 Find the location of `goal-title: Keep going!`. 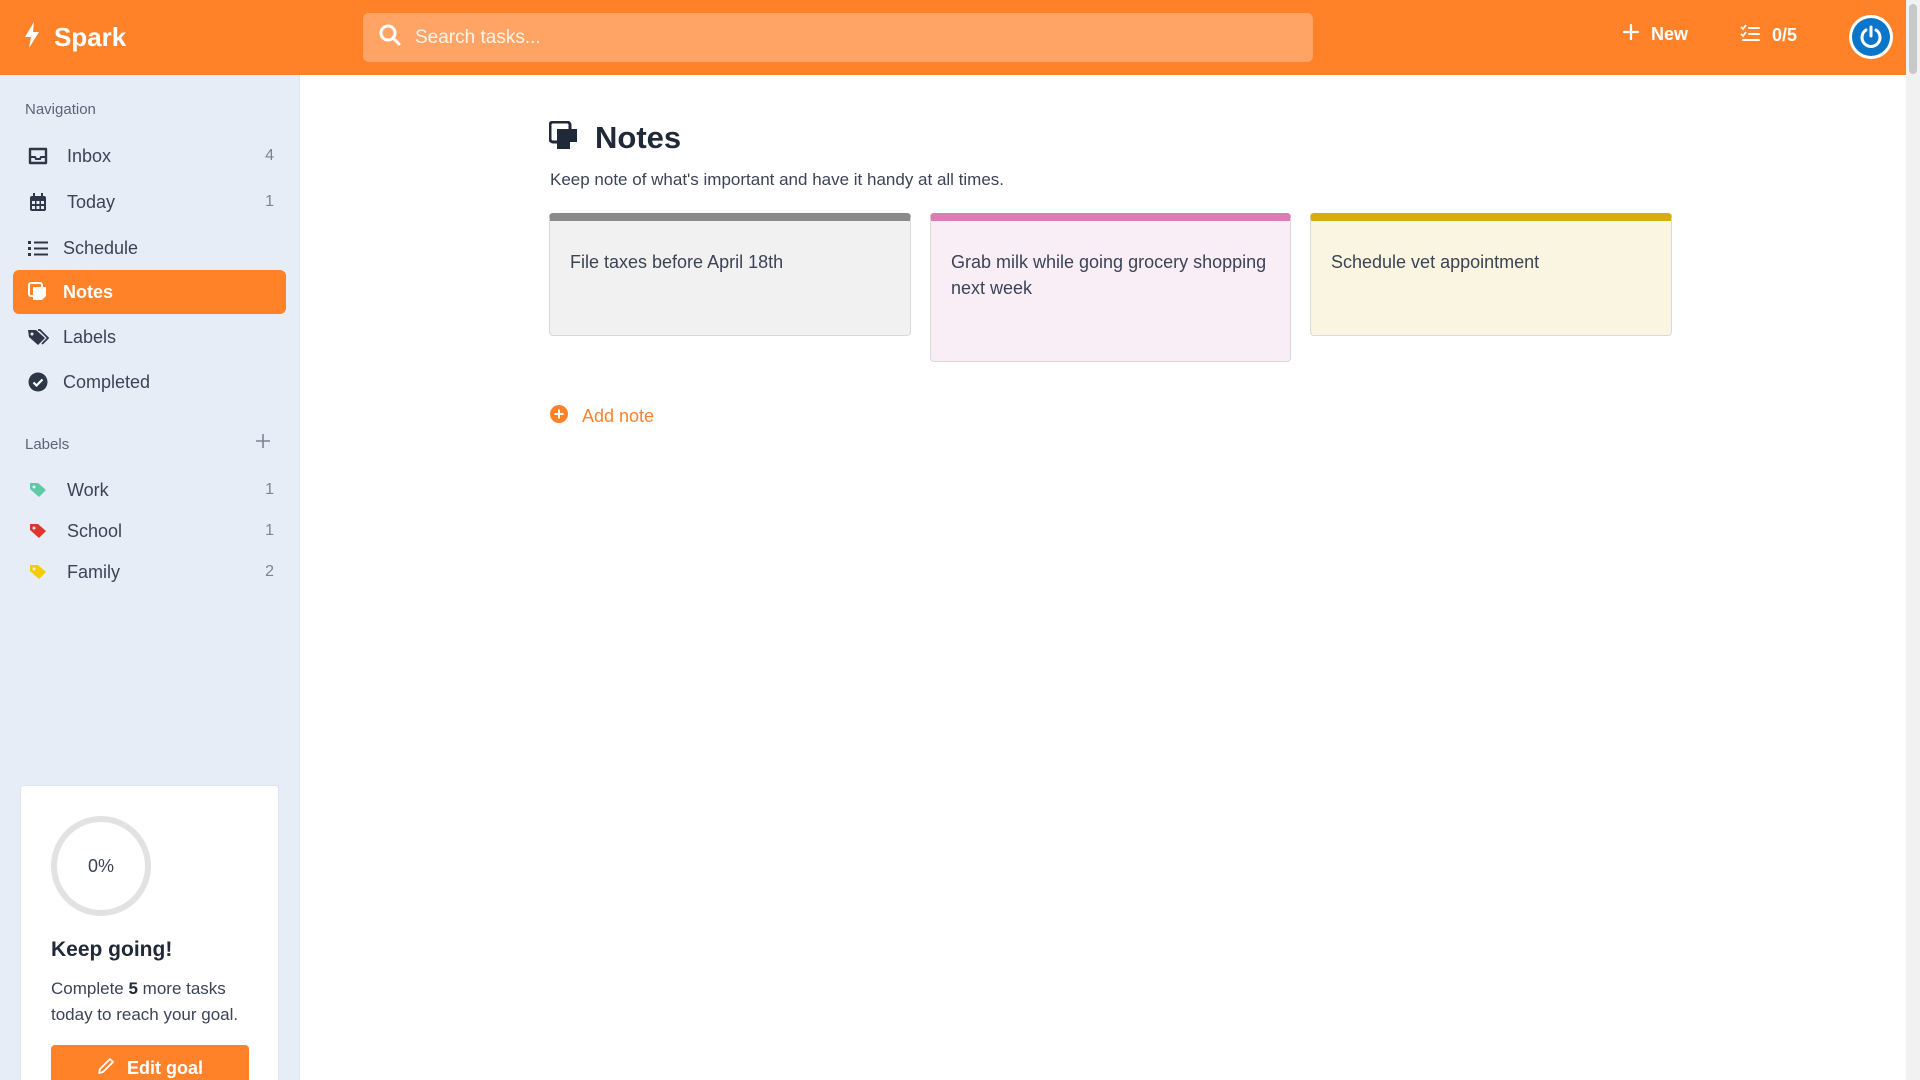

goal-title: Keep going! is located at coordinates (112, 949).